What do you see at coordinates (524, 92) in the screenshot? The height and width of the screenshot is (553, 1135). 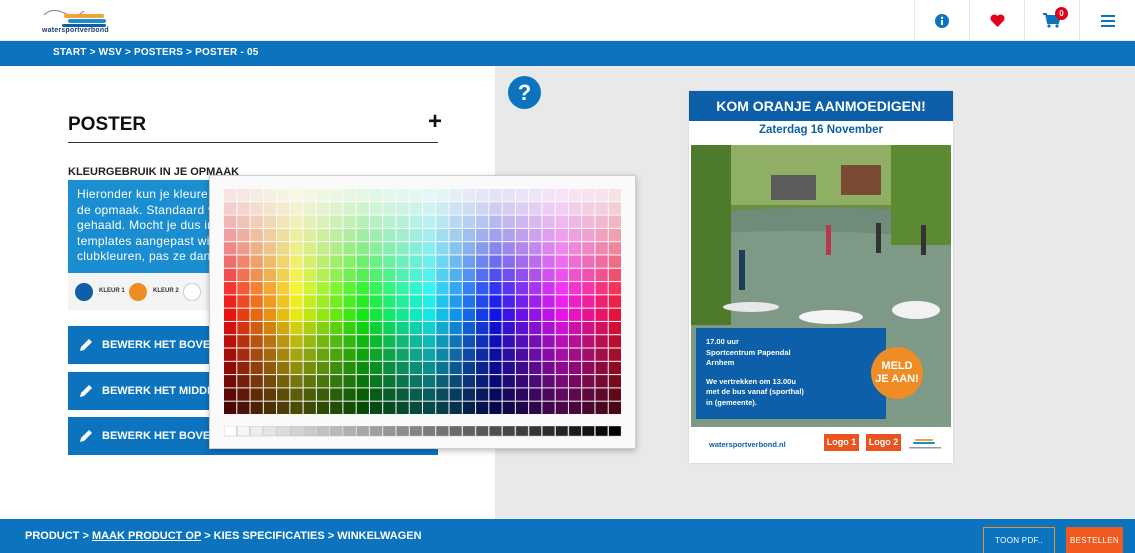 I see `help-icon: ?` at bounding box center [524, 92].